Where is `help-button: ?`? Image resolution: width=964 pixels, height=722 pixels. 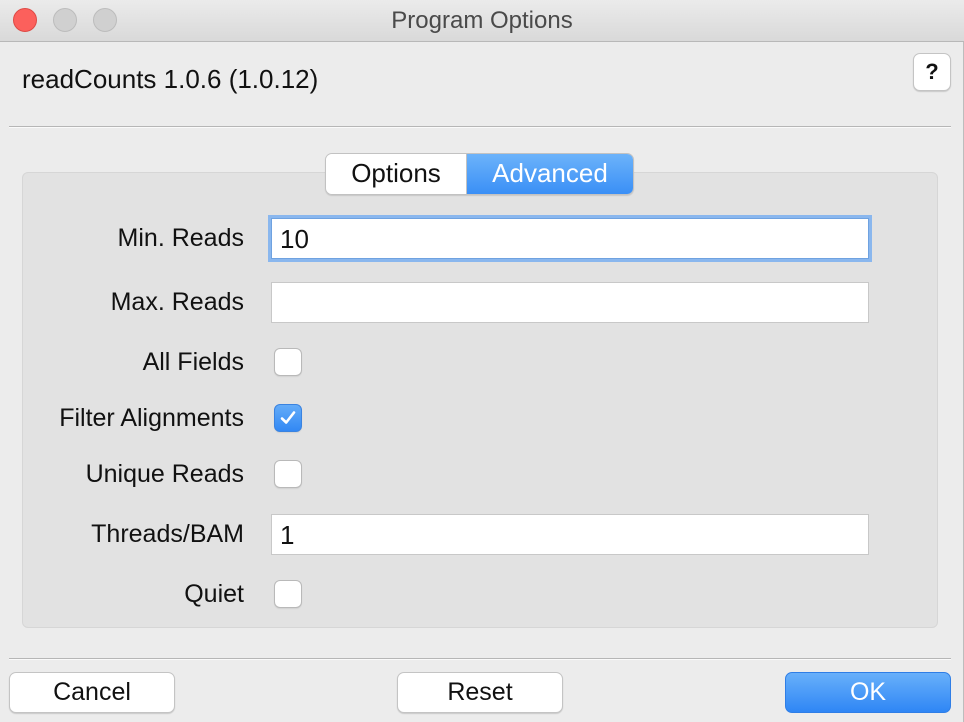
help-button: ? is located at coordinates (932, 72).